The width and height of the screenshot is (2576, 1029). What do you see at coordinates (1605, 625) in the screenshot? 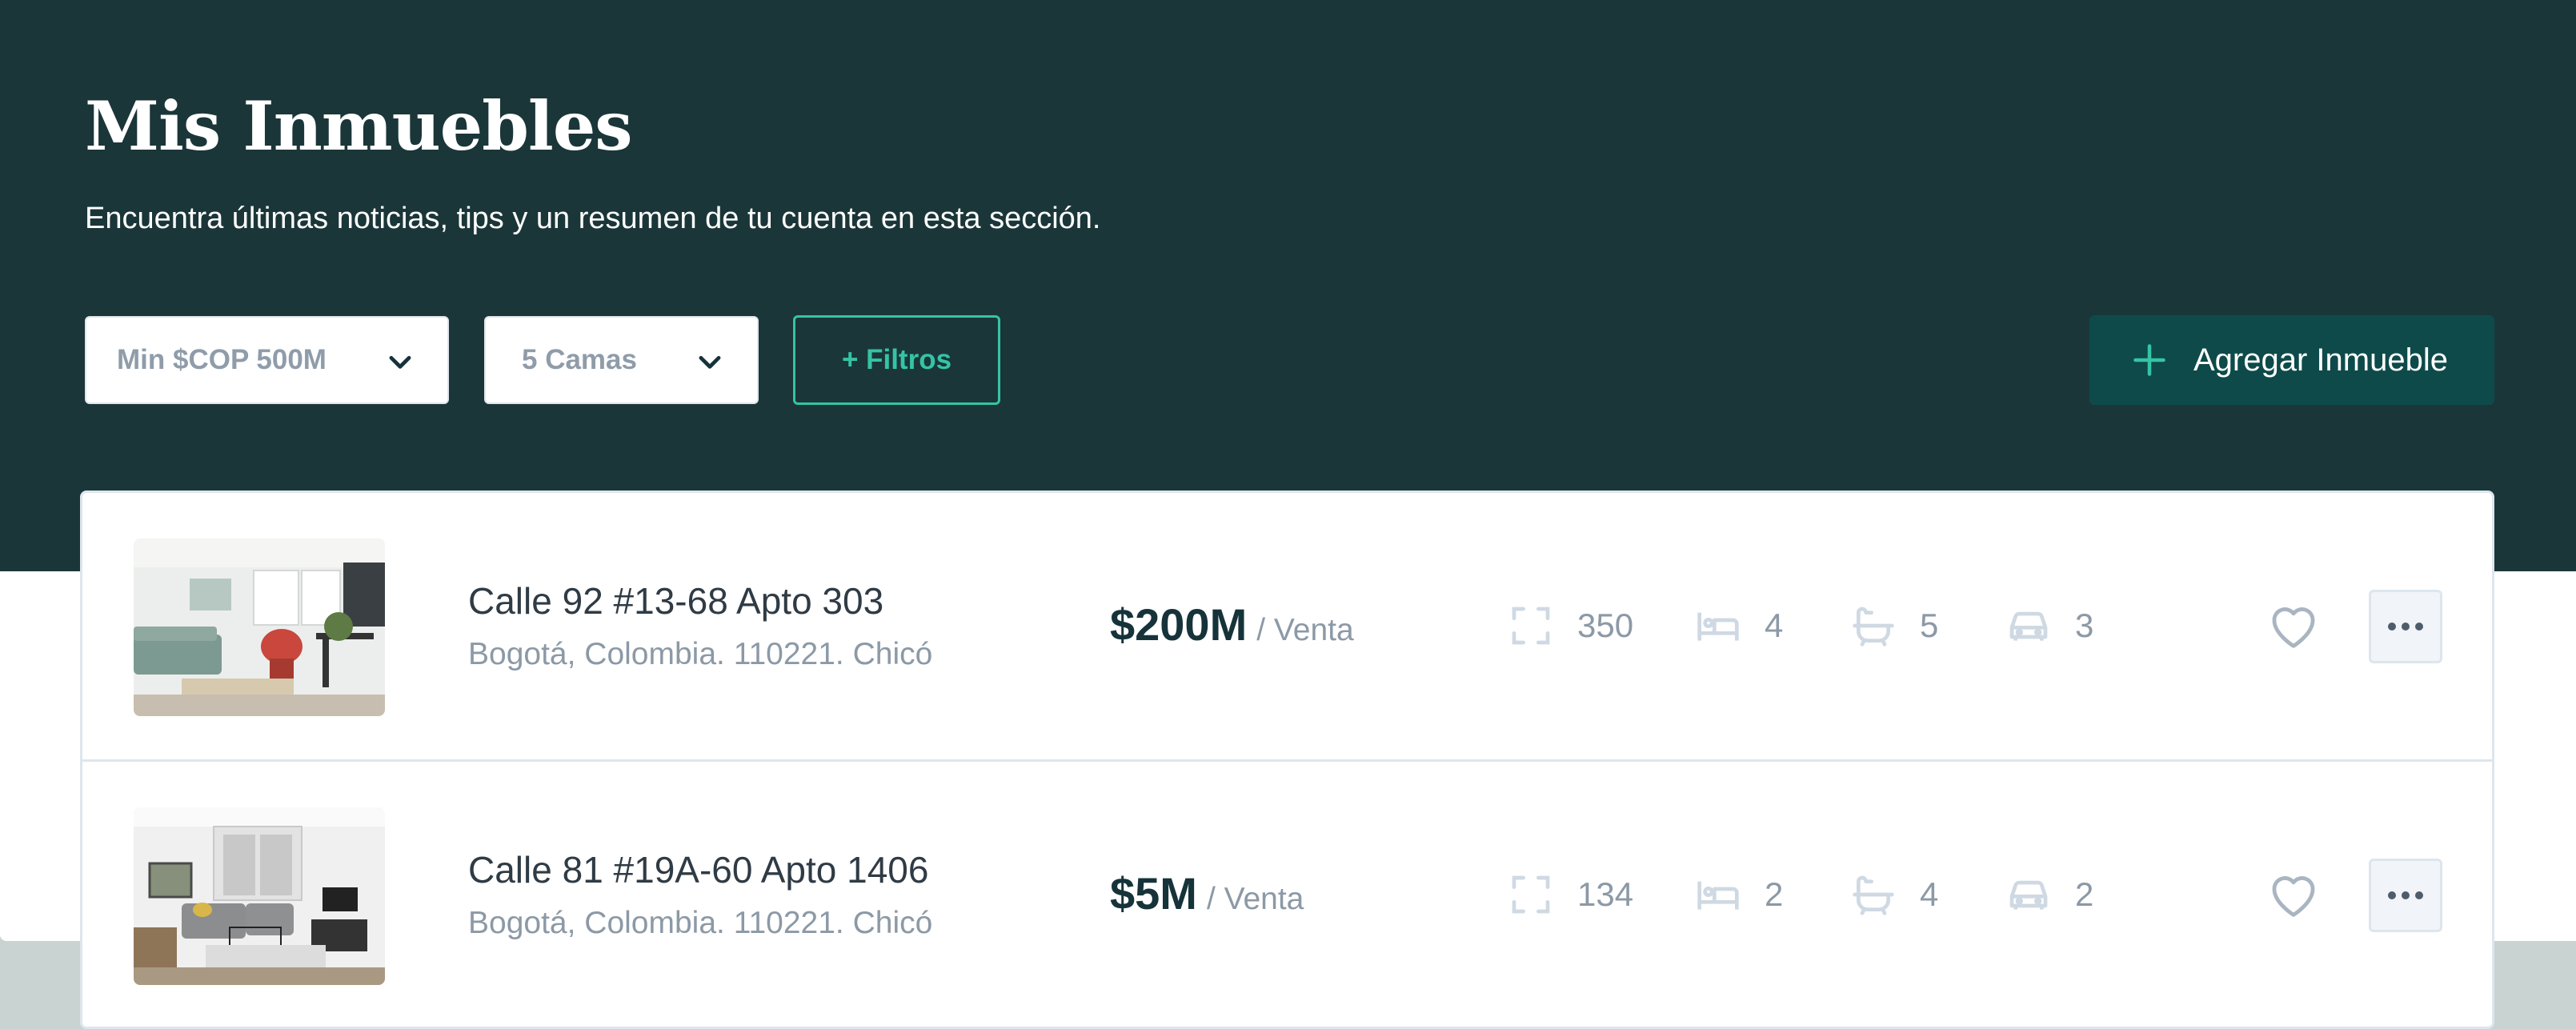
I see `area-value: 350` at bounding box center [1605, 625].